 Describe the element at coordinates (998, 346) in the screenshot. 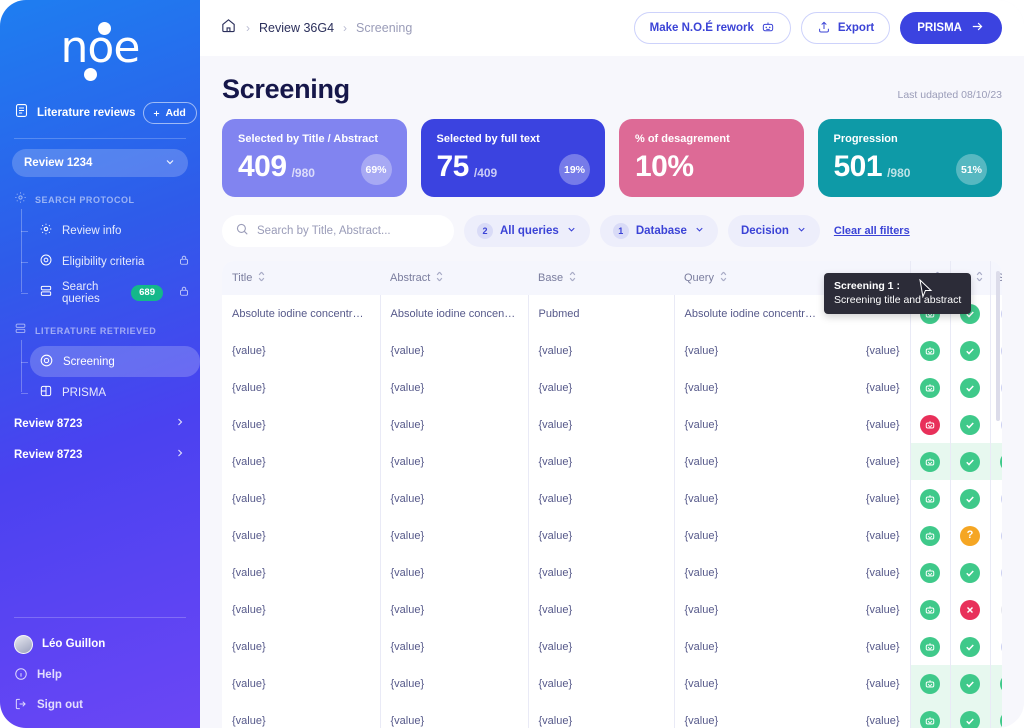

I see `scrollbar-thumb` at that location.